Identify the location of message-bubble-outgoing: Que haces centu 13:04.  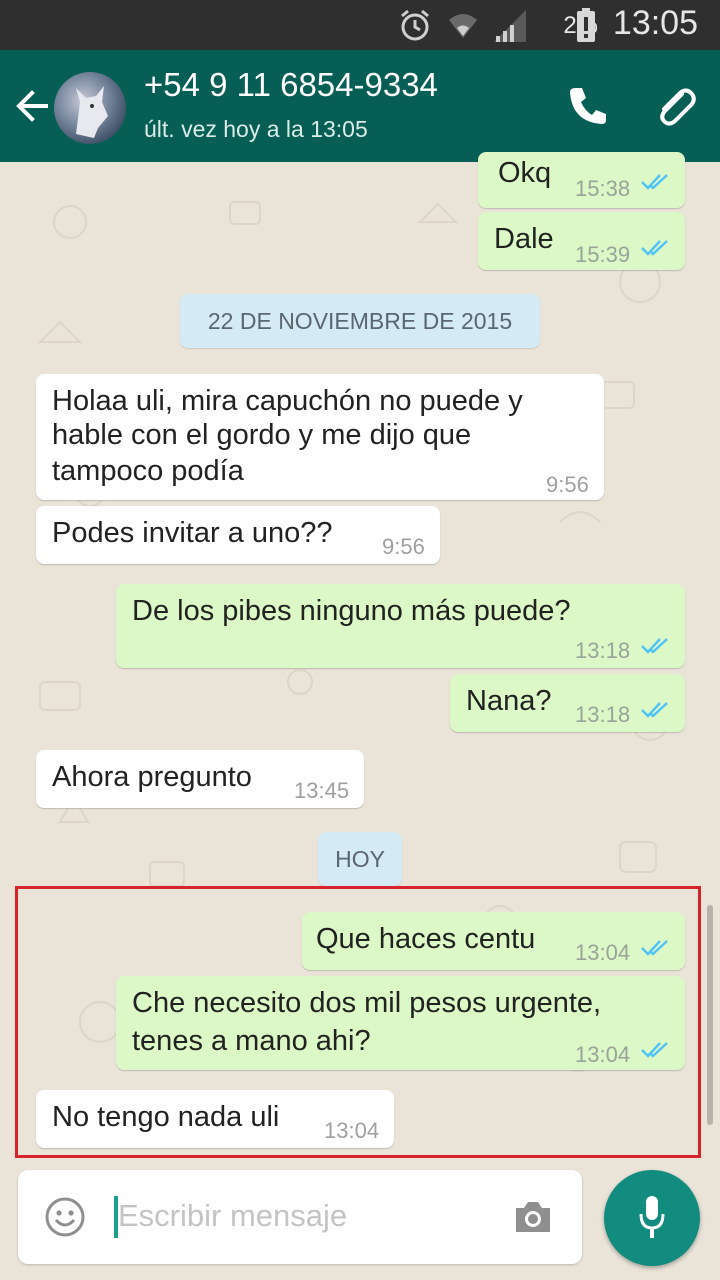
(493, 941).